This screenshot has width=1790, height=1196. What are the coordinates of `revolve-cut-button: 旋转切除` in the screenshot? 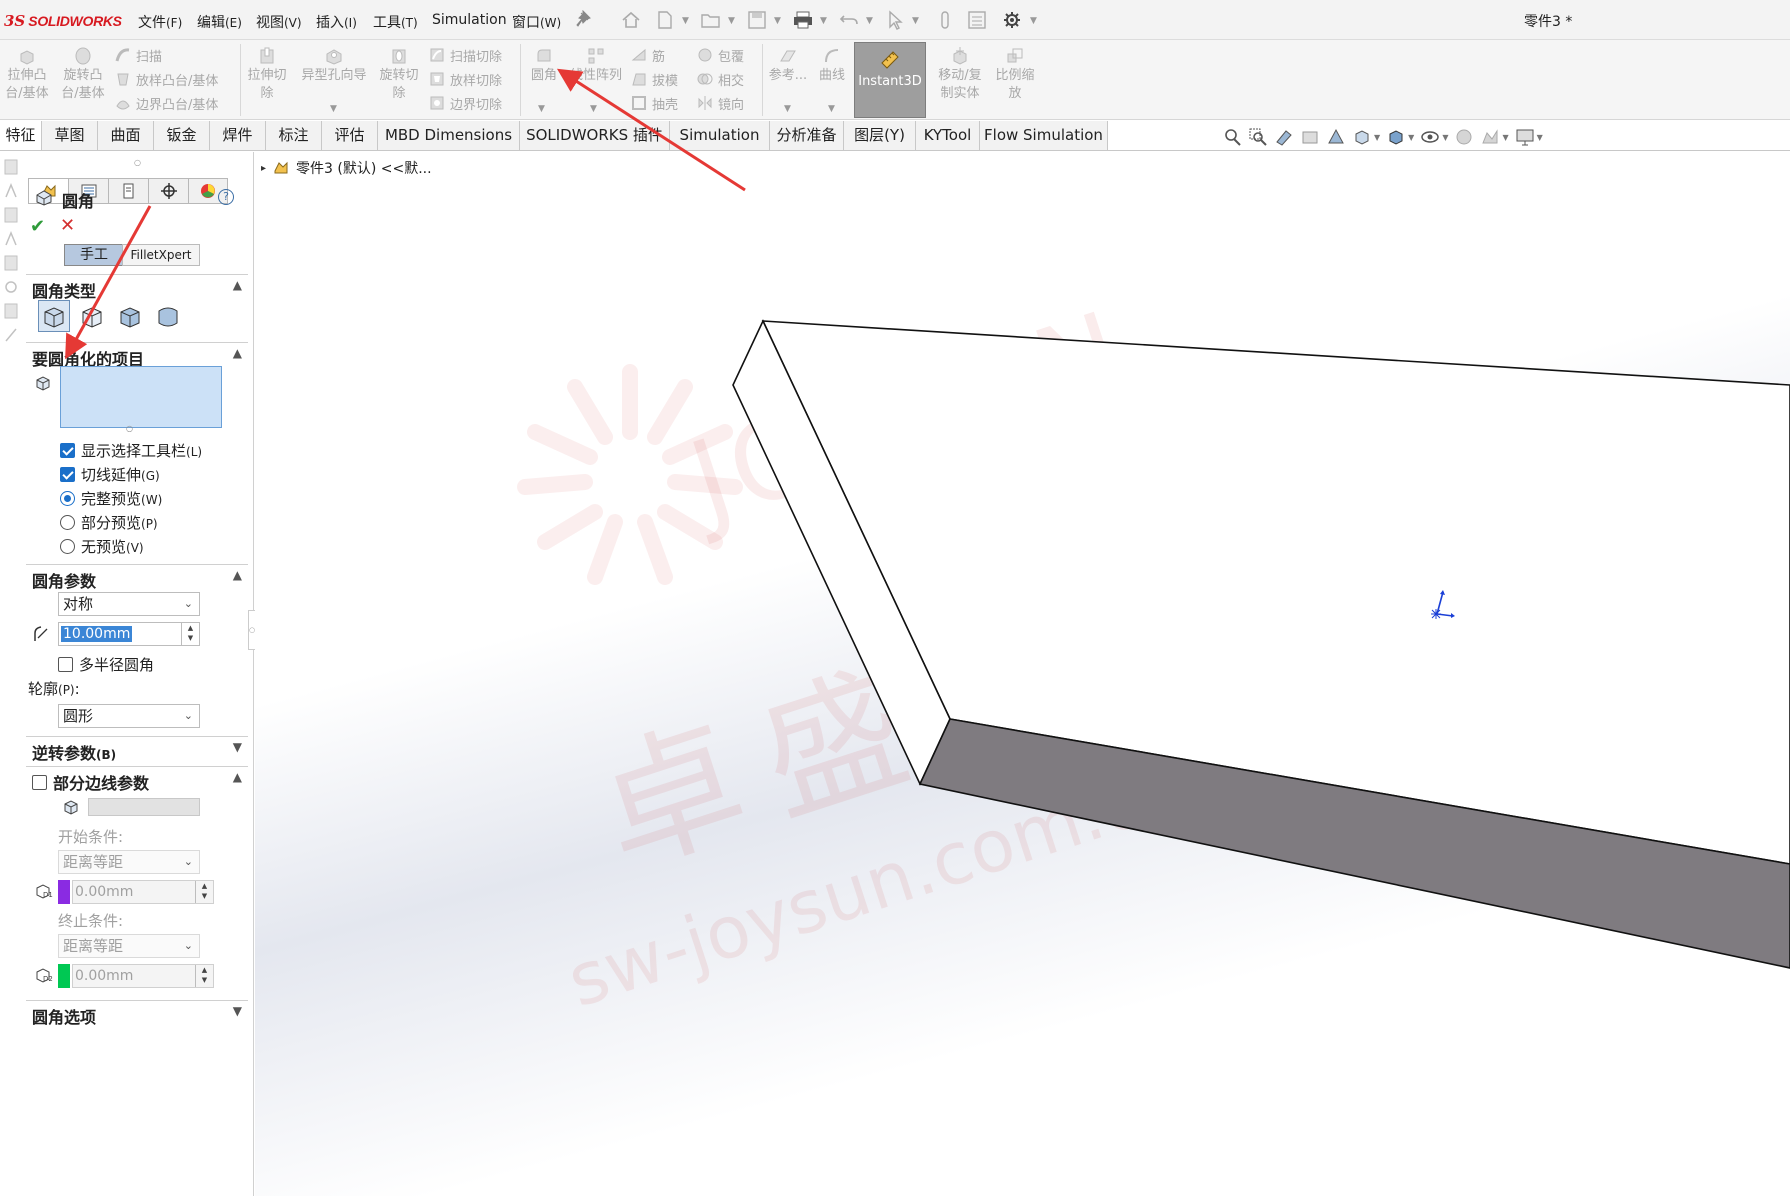 It's located at (399, 74).